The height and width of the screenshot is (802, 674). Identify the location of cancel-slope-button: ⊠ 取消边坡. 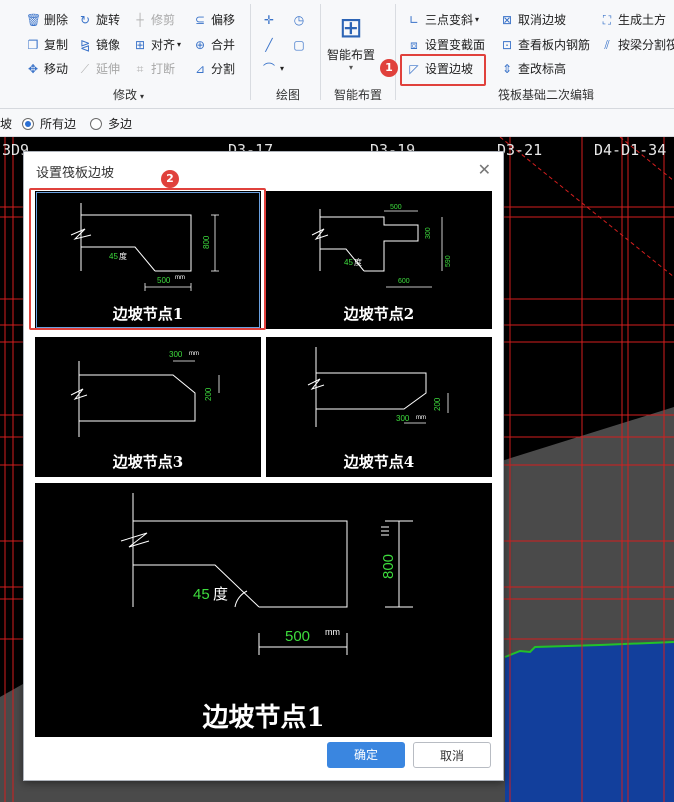
(533, 20).